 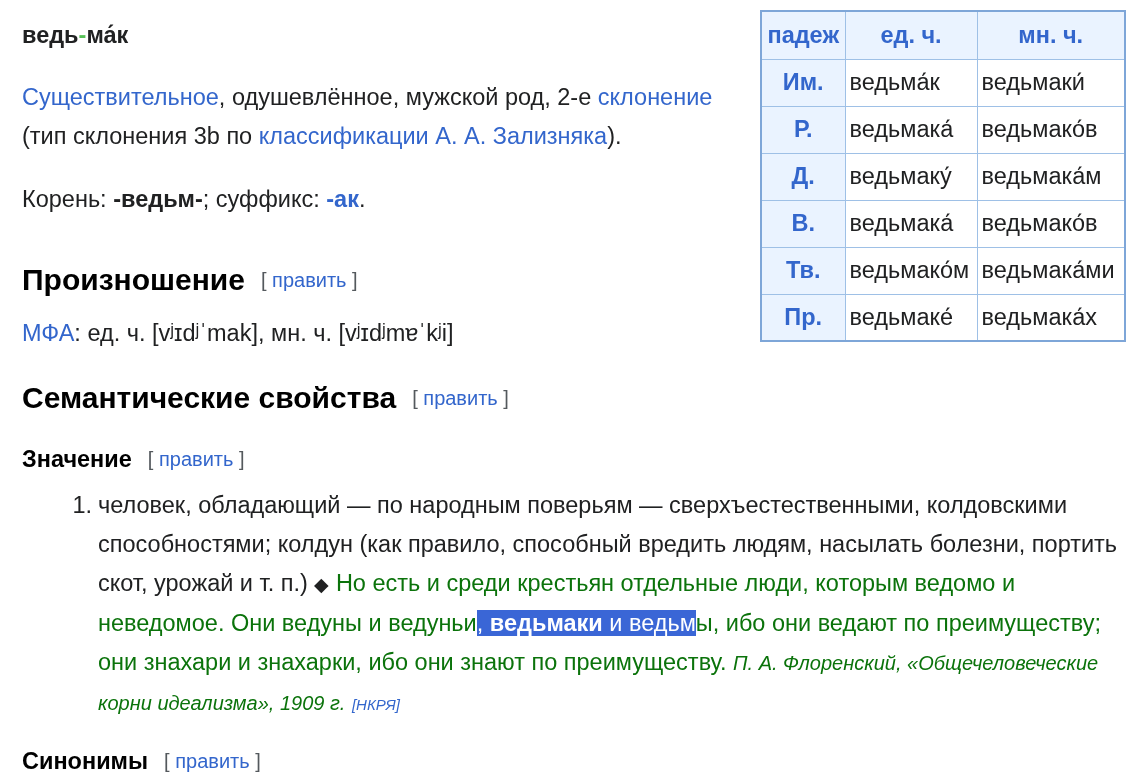 What do you see at coordinates (342, 199) in the screenshot?
I see `link: -ак` at bounding box center [342, 199].